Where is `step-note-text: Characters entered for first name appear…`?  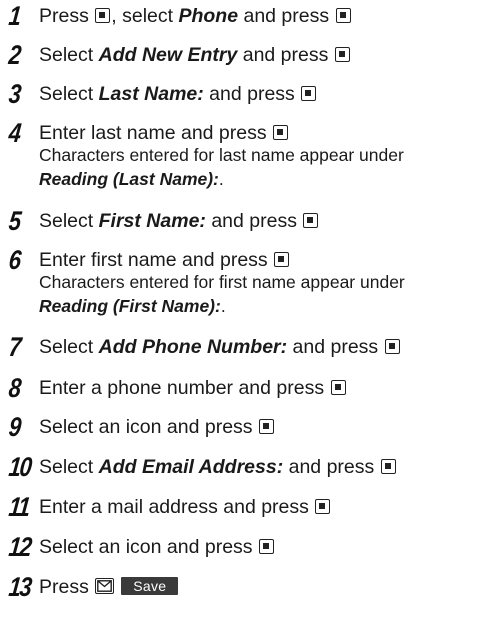
step-note-text: Characters entered for first name appear… is located at coordinates (222, 282).